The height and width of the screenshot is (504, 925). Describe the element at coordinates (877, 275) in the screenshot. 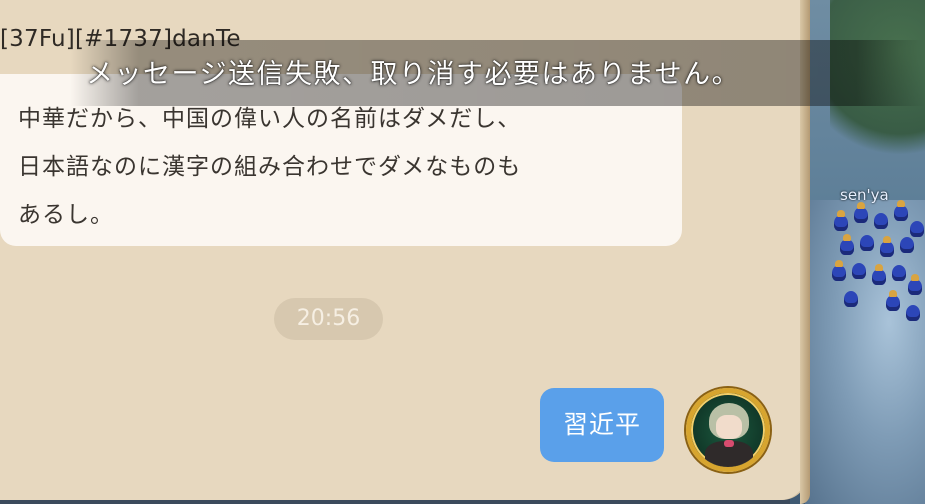

I see `unit-crowd` at that location.